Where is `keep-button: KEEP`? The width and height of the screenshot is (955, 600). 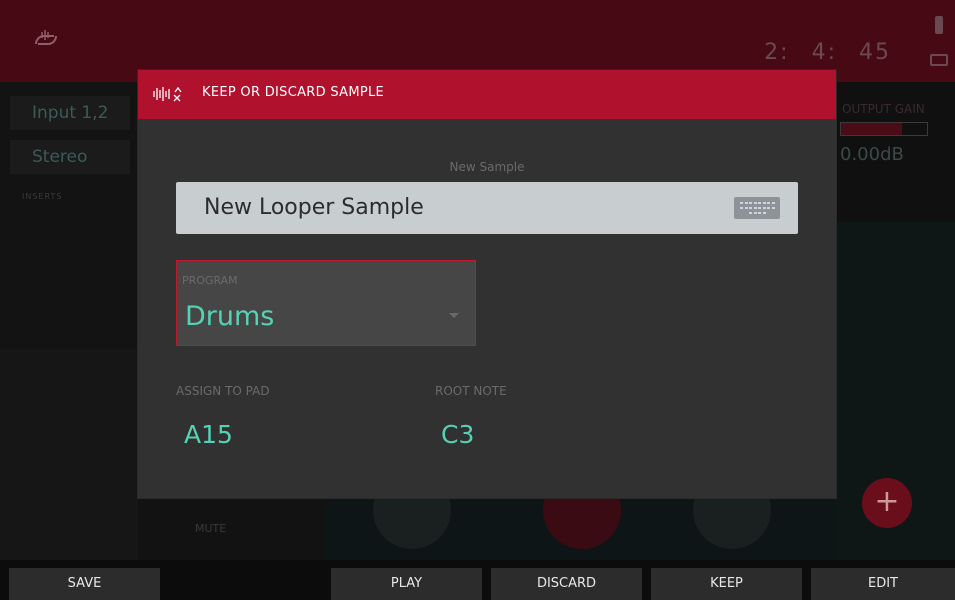
keep-button: KEEP is located at coordinates (726, 584).